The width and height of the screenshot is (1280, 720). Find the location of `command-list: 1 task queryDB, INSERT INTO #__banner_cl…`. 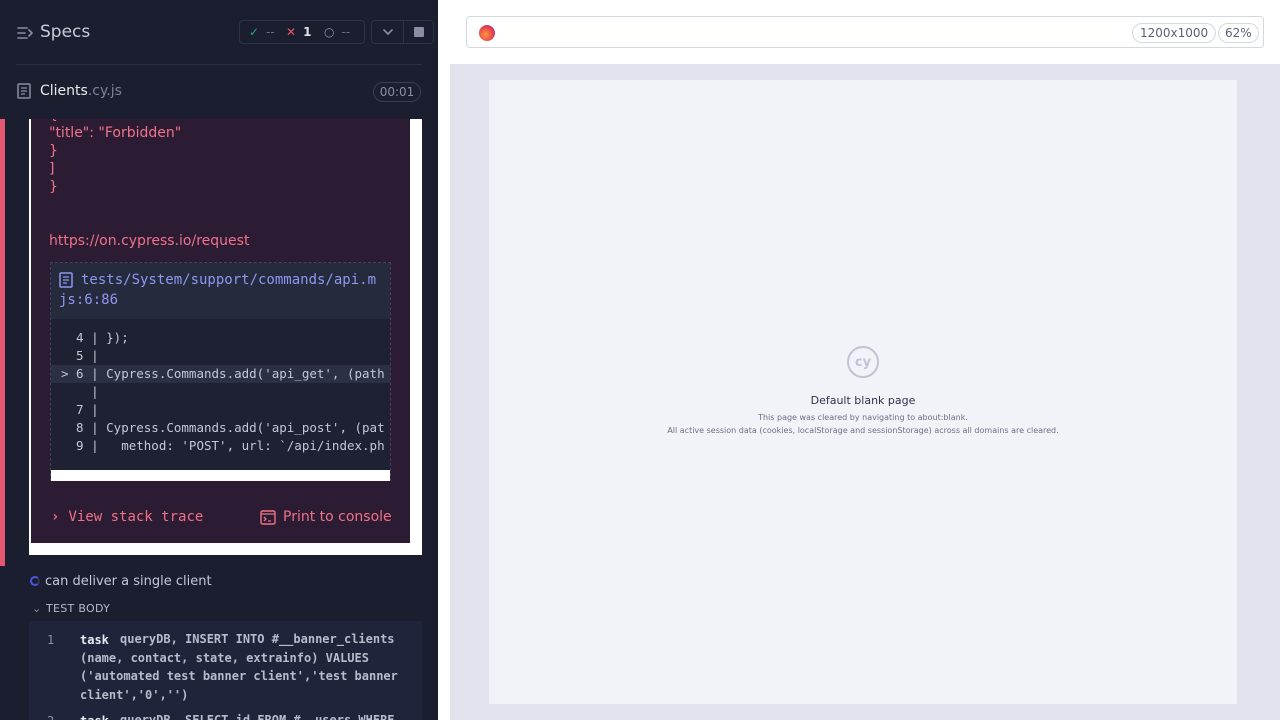

command-list: 1 task queryDB, INSERT INTO #__banner_cl… is located at coordinates (225, 670).